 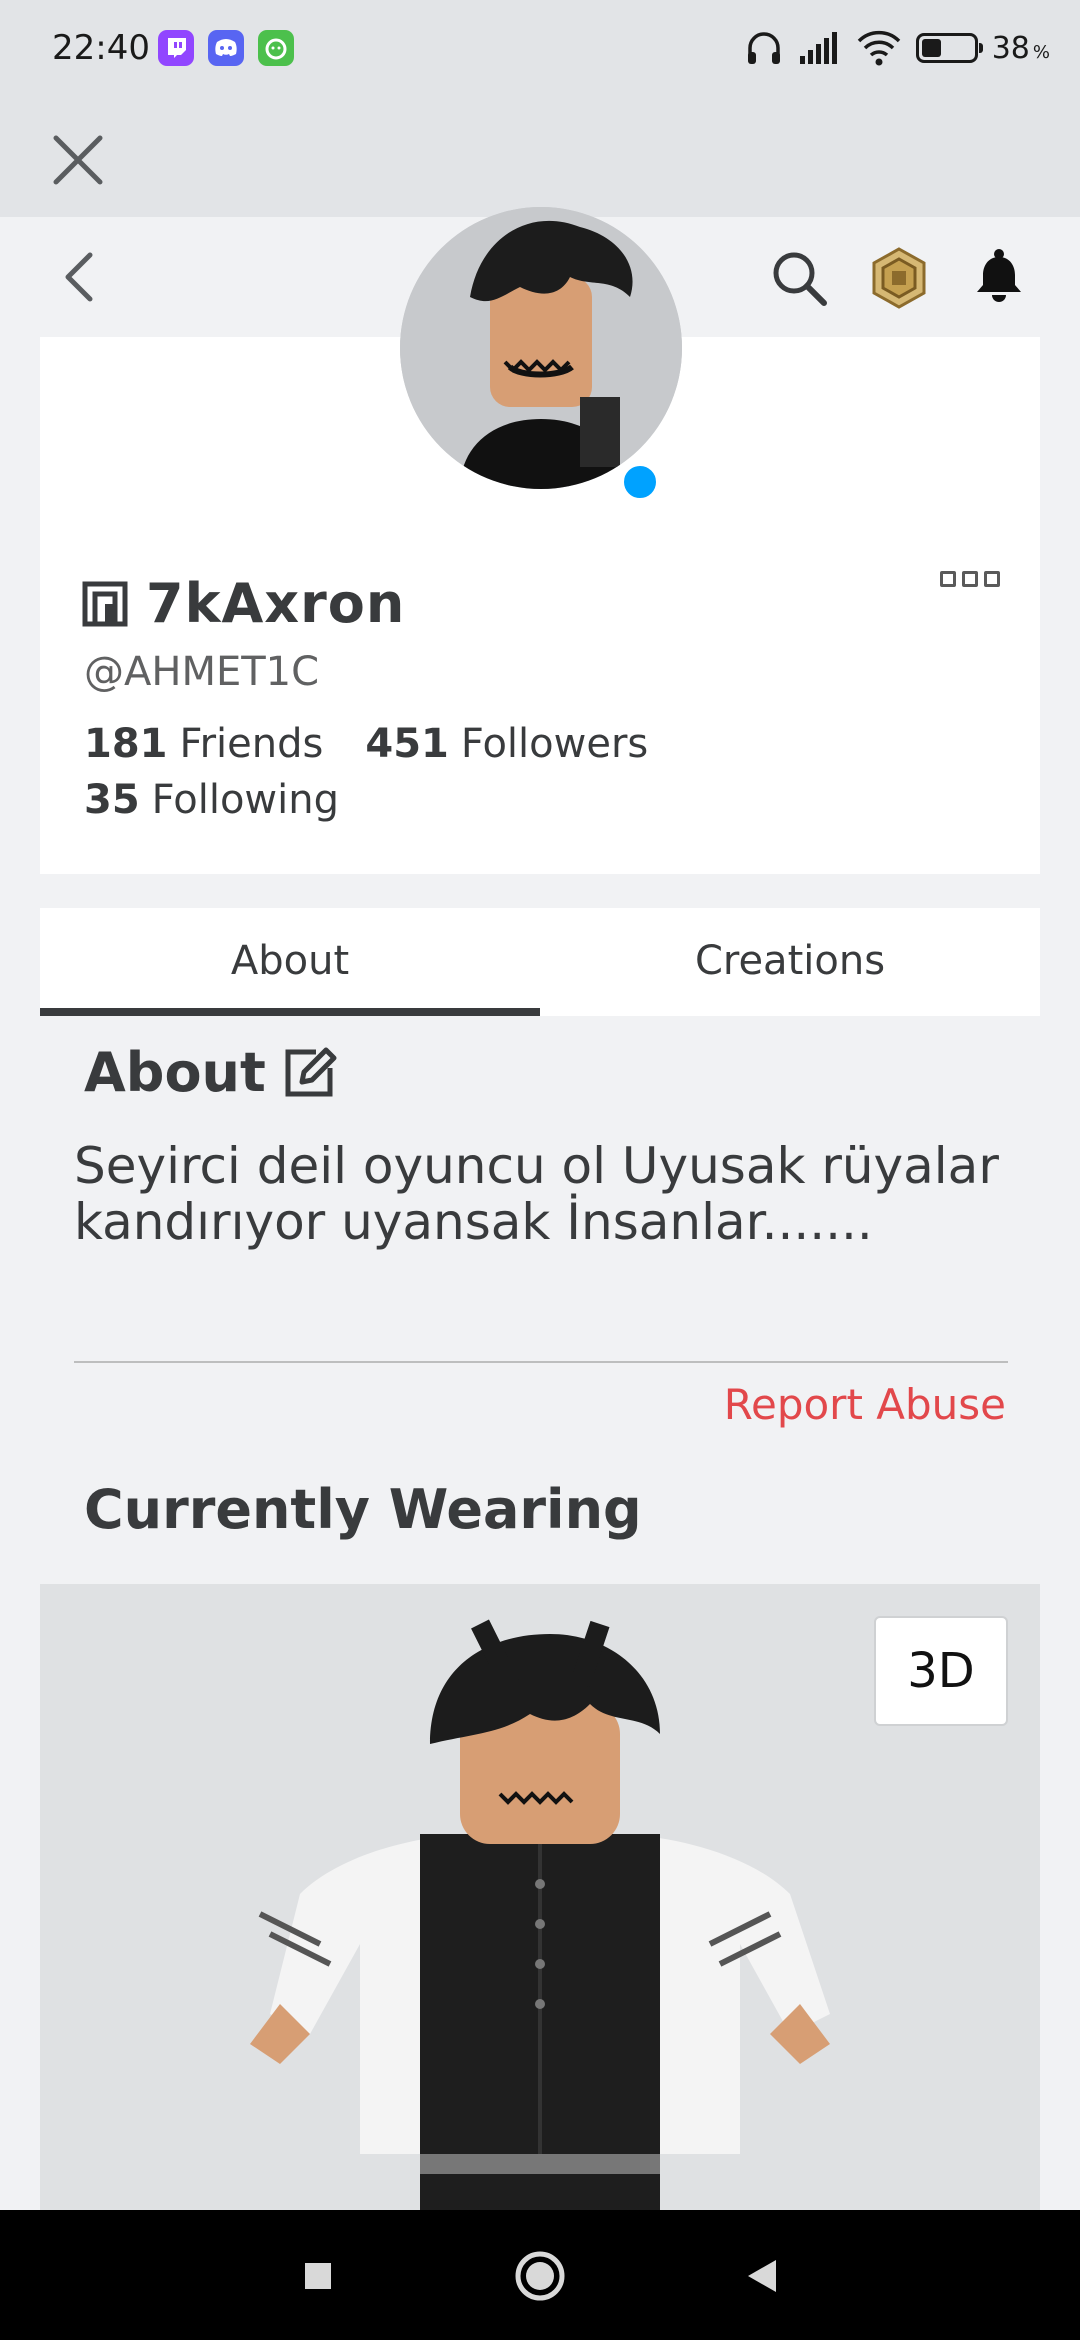 What do you see at coordinates (78, 160) in the screenshot?
I see `close-icon` at bounding box center [78, 160].